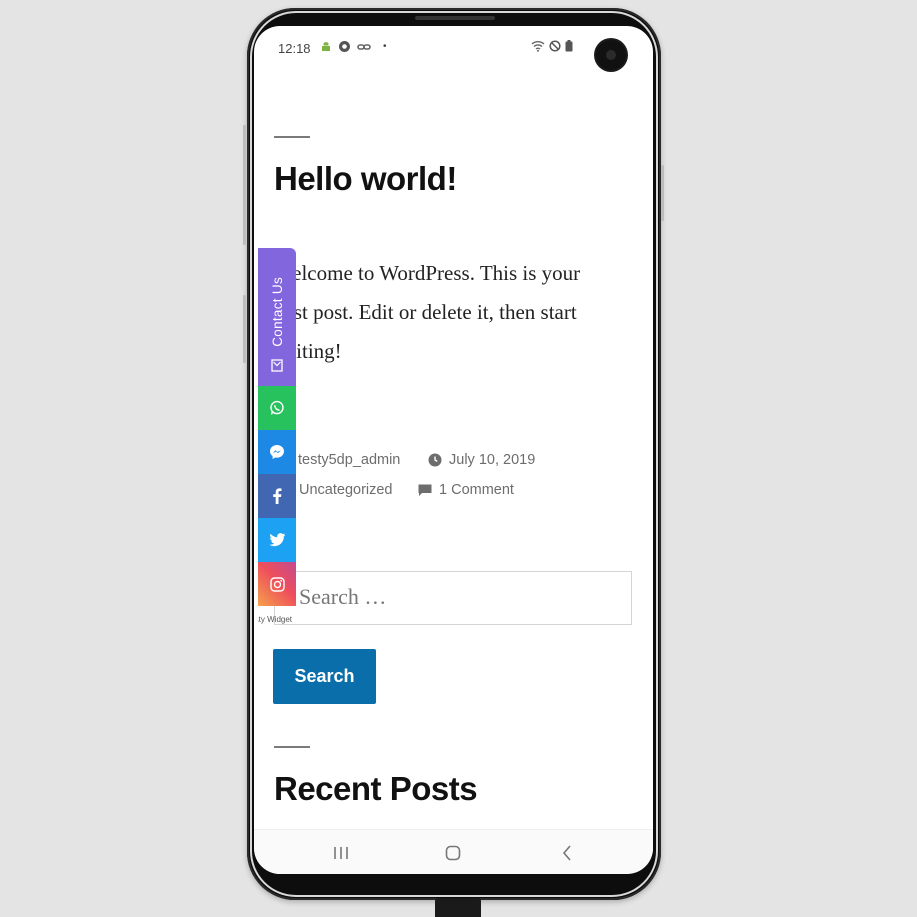 This screenshot has width=917, height=917. What do you see at coordinates (611, 55) in the screenshot?
I see `front-camera` at bounding box center [611, 55].